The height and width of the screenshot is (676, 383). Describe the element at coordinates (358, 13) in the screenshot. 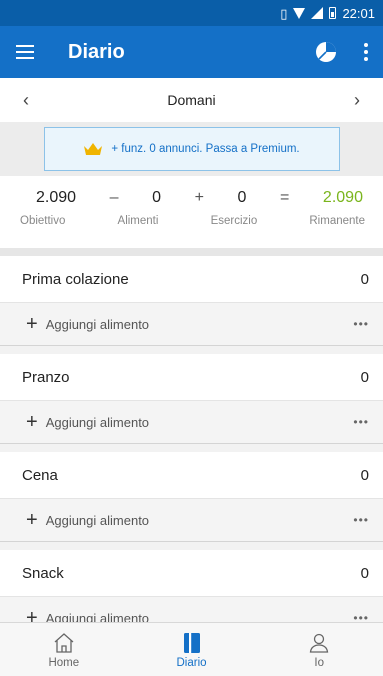

I see `status-time: 22:01` at that location.